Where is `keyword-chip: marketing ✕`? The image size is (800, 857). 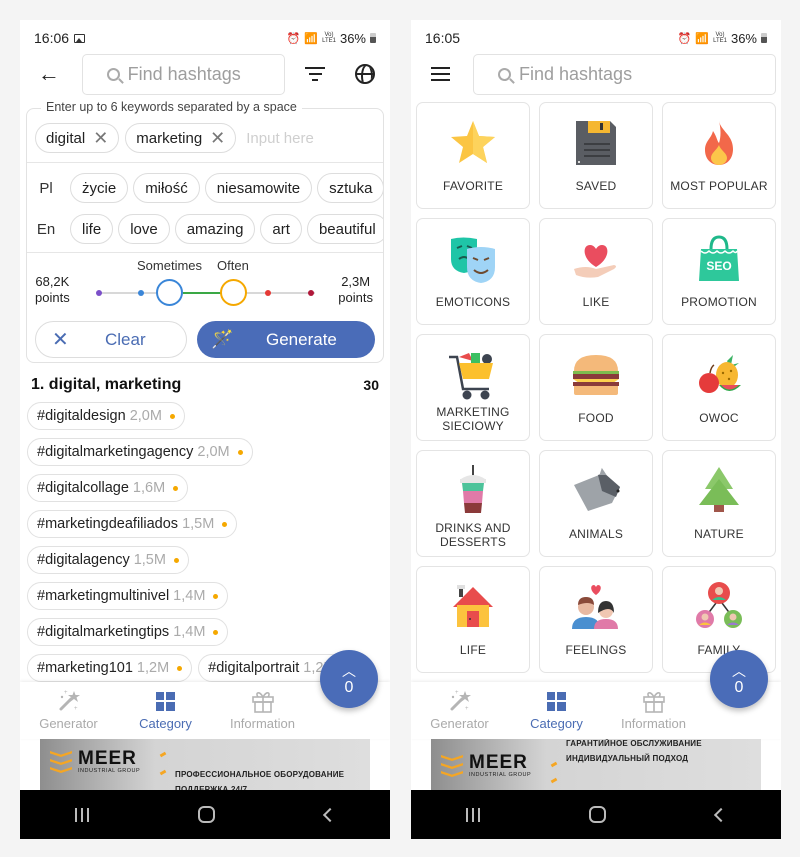
keyword-chip: marketing ✕ is located at coordinates (181, 138).